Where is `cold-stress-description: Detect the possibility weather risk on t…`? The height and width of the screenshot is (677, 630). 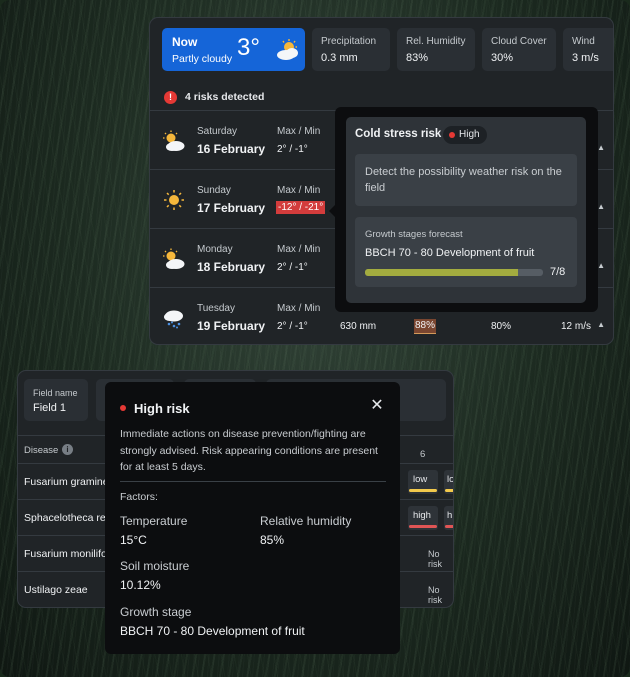
cold-stress-description: Detect the possibility weather risk on t… is located at coordinates (466, 180).